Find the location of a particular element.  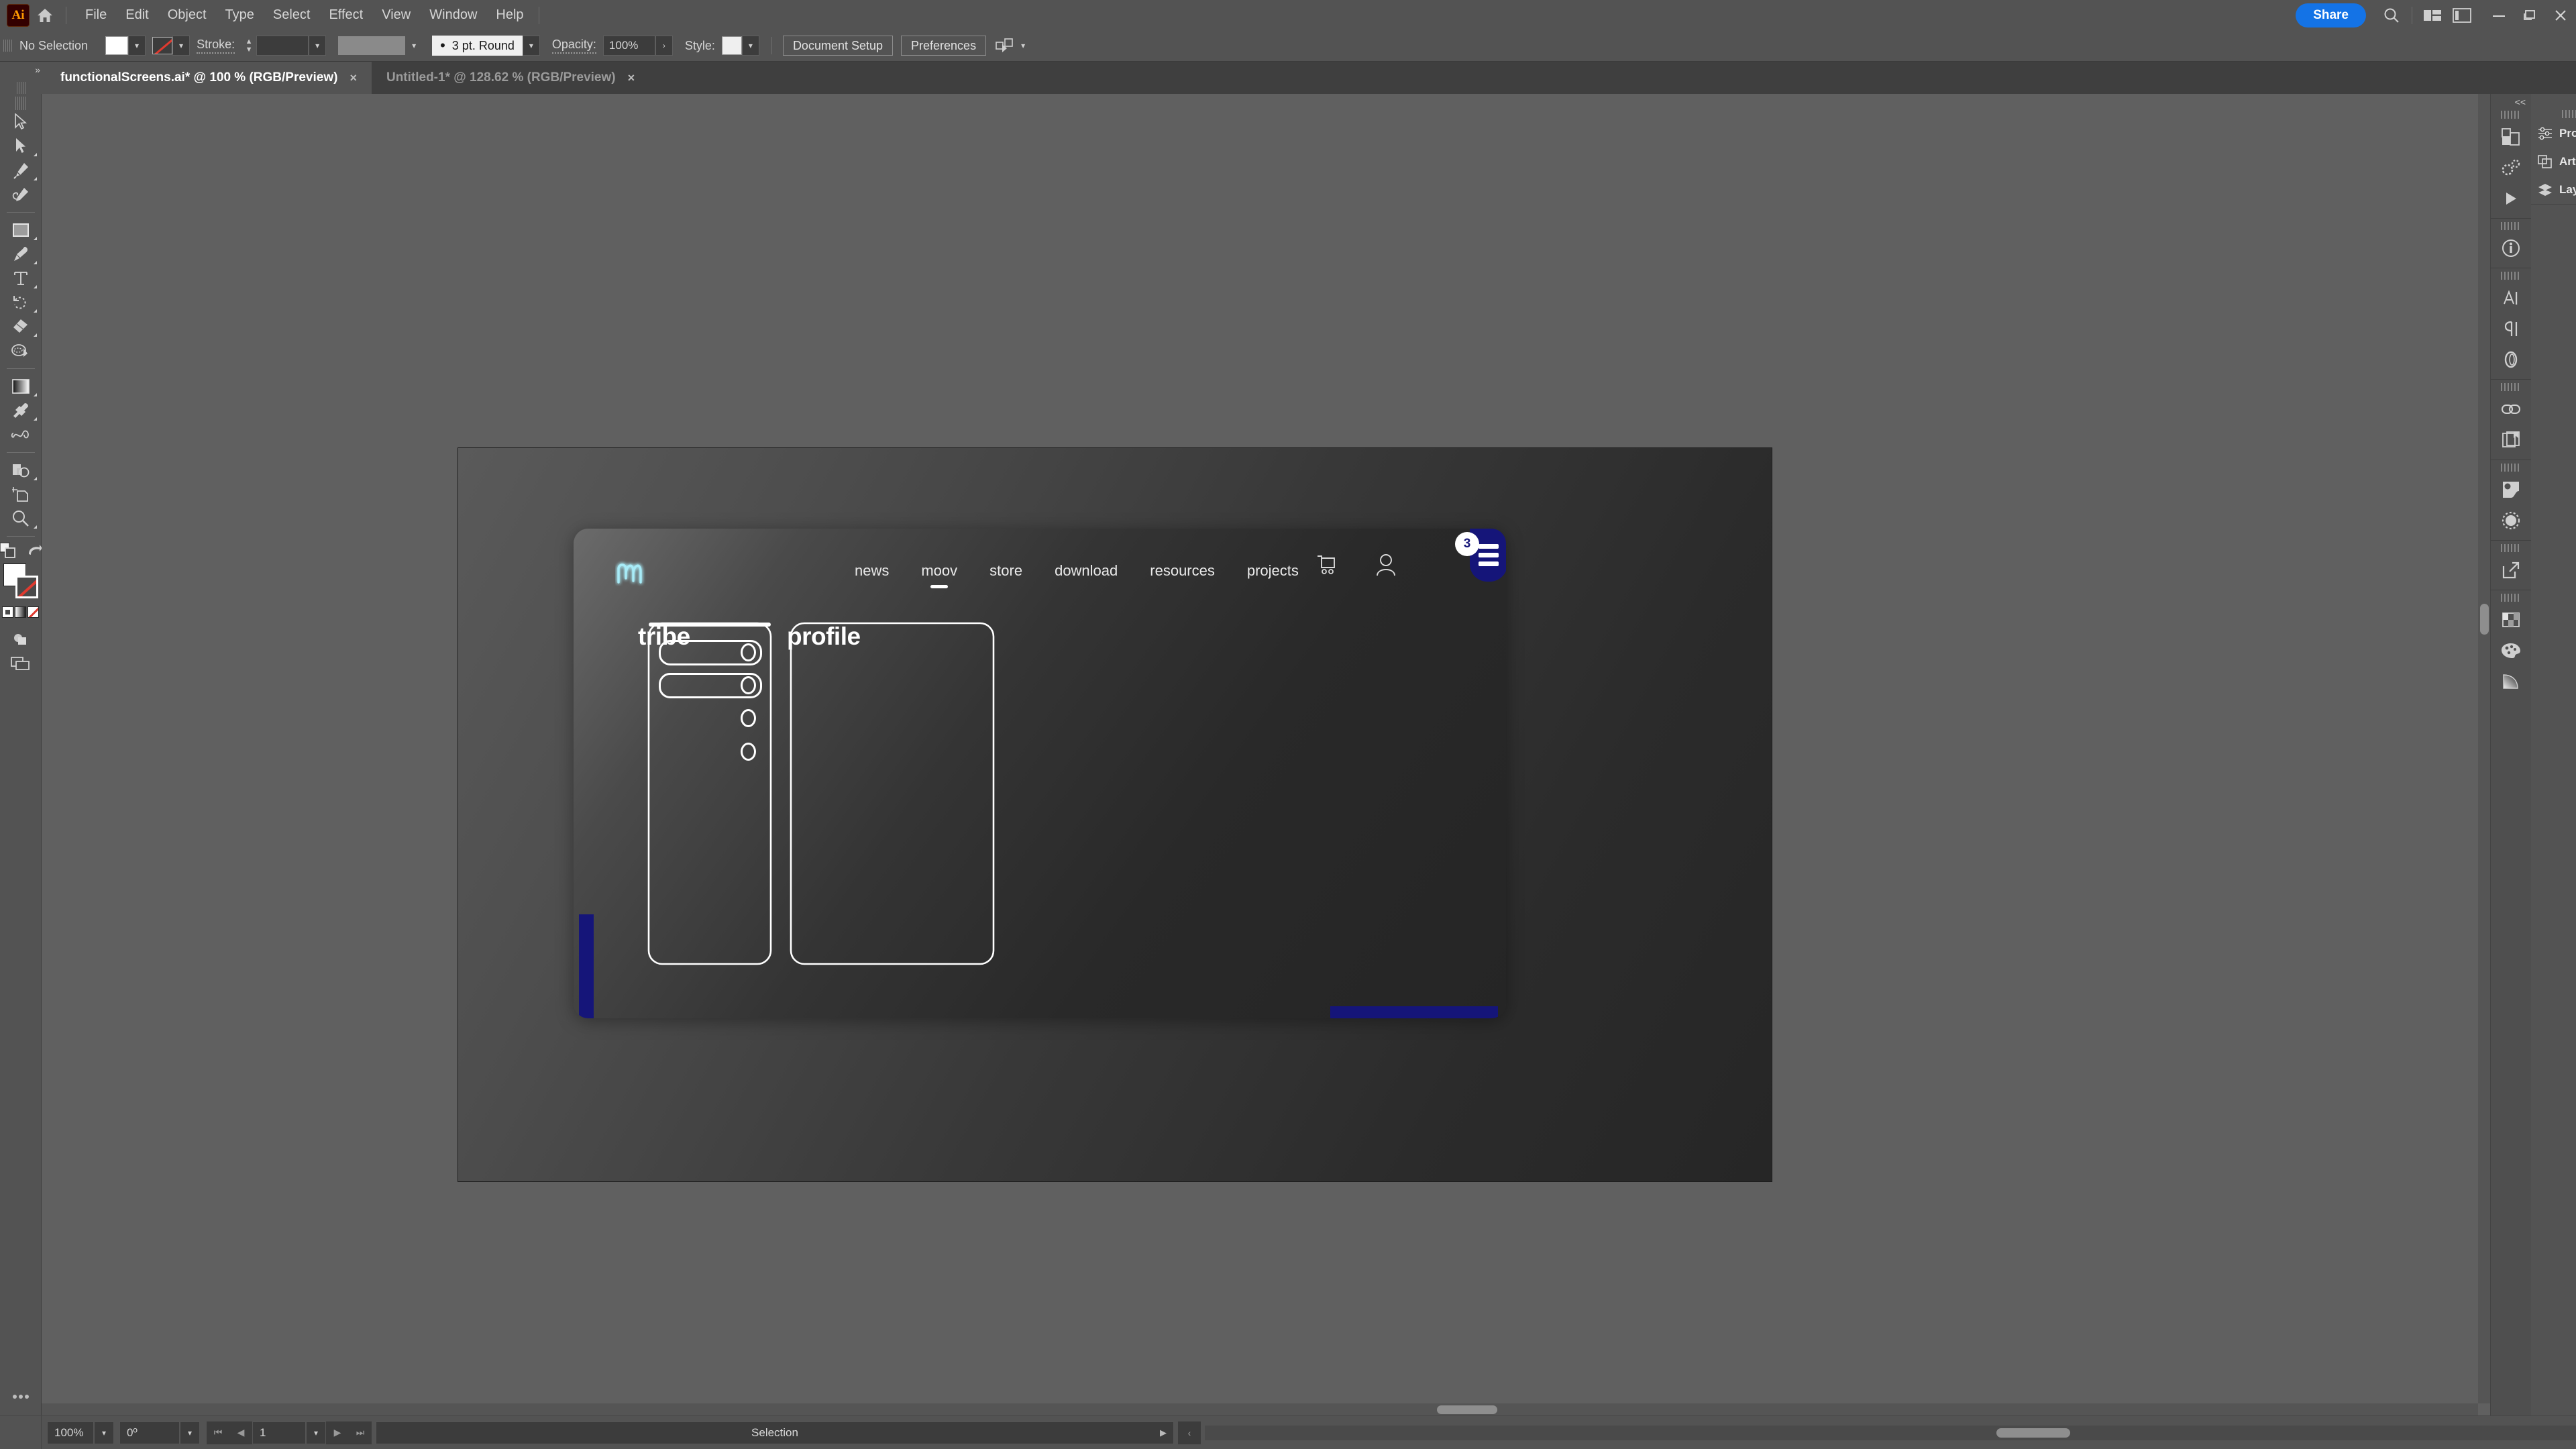

shape-builder-tool is located at coordinates (21, 470).